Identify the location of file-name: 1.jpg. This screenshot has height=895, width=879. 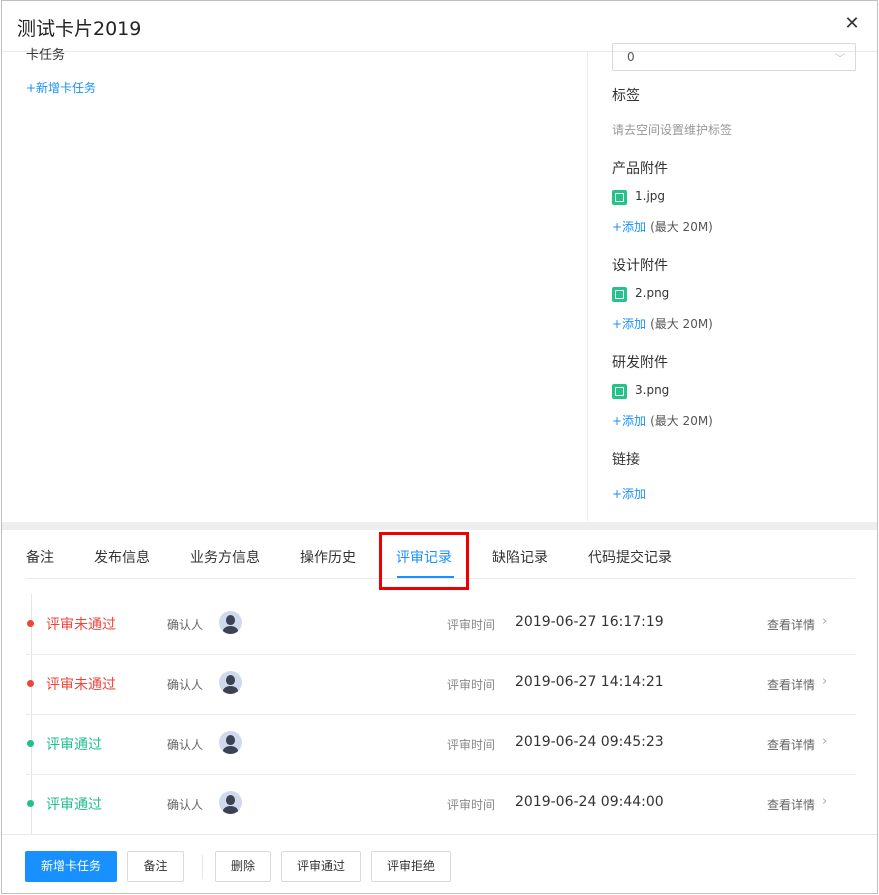
(650, 196).